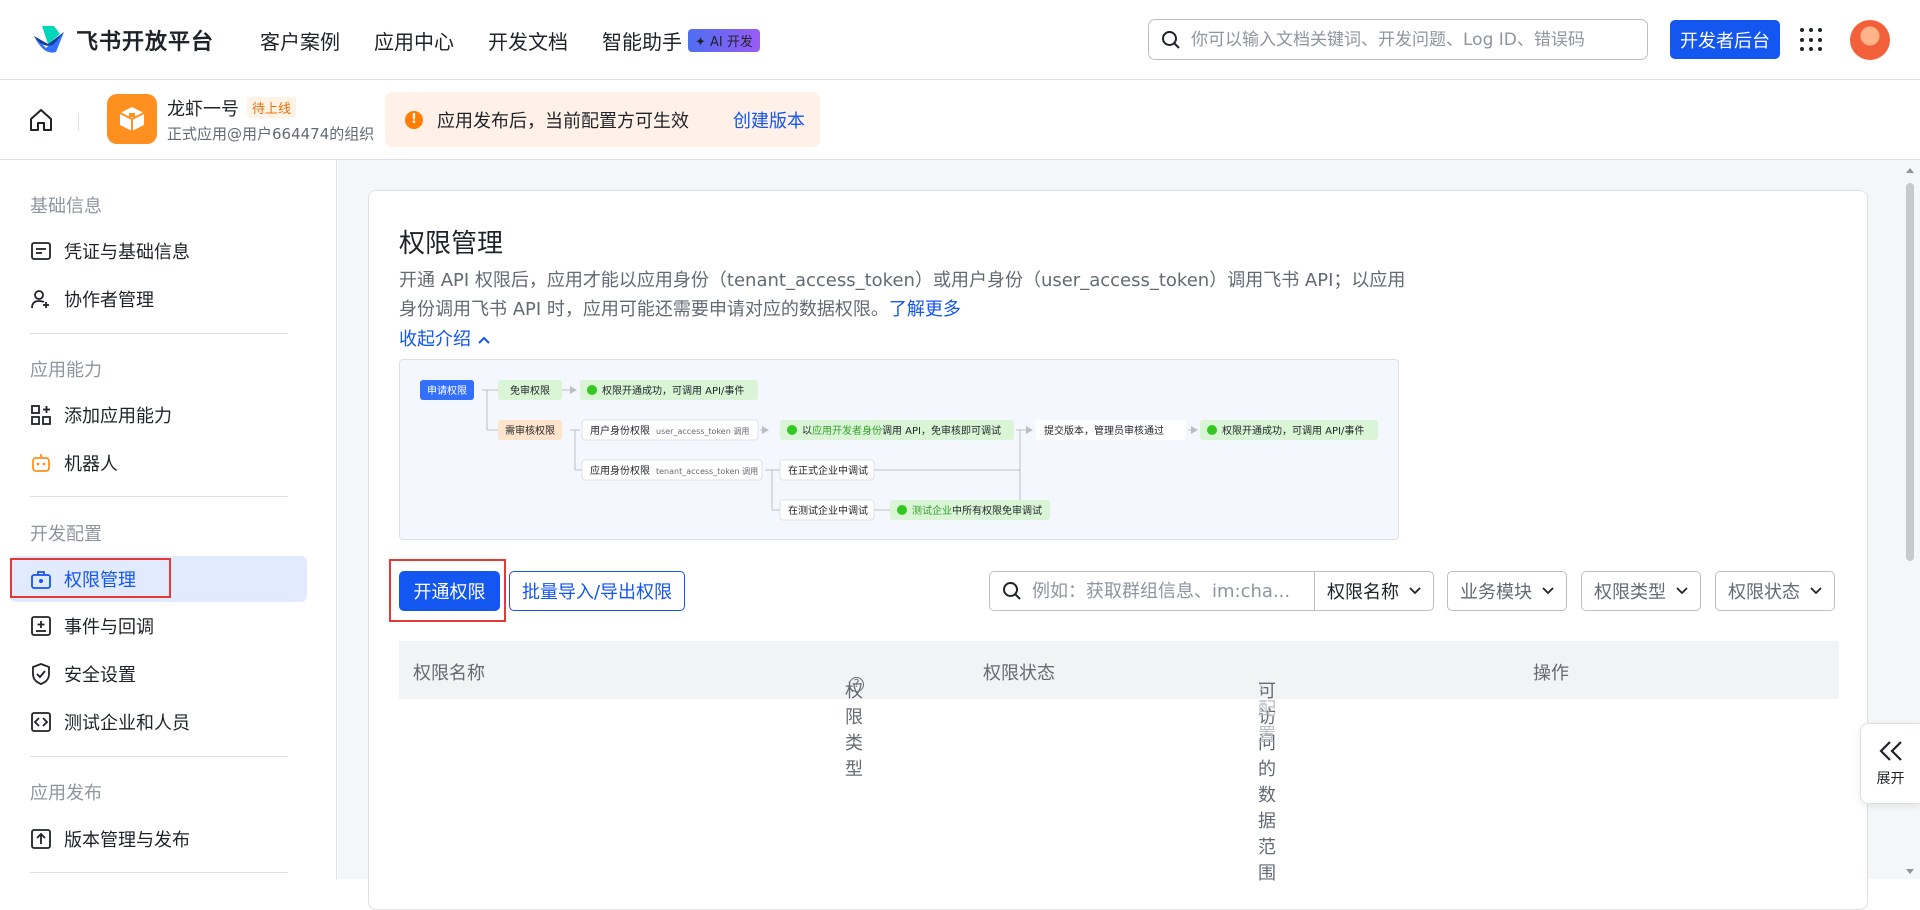 Image resolution: width=1920 pixels, height=910 pixels. I want to click on filter-business-module: 业务模块, so click(1507, 591).